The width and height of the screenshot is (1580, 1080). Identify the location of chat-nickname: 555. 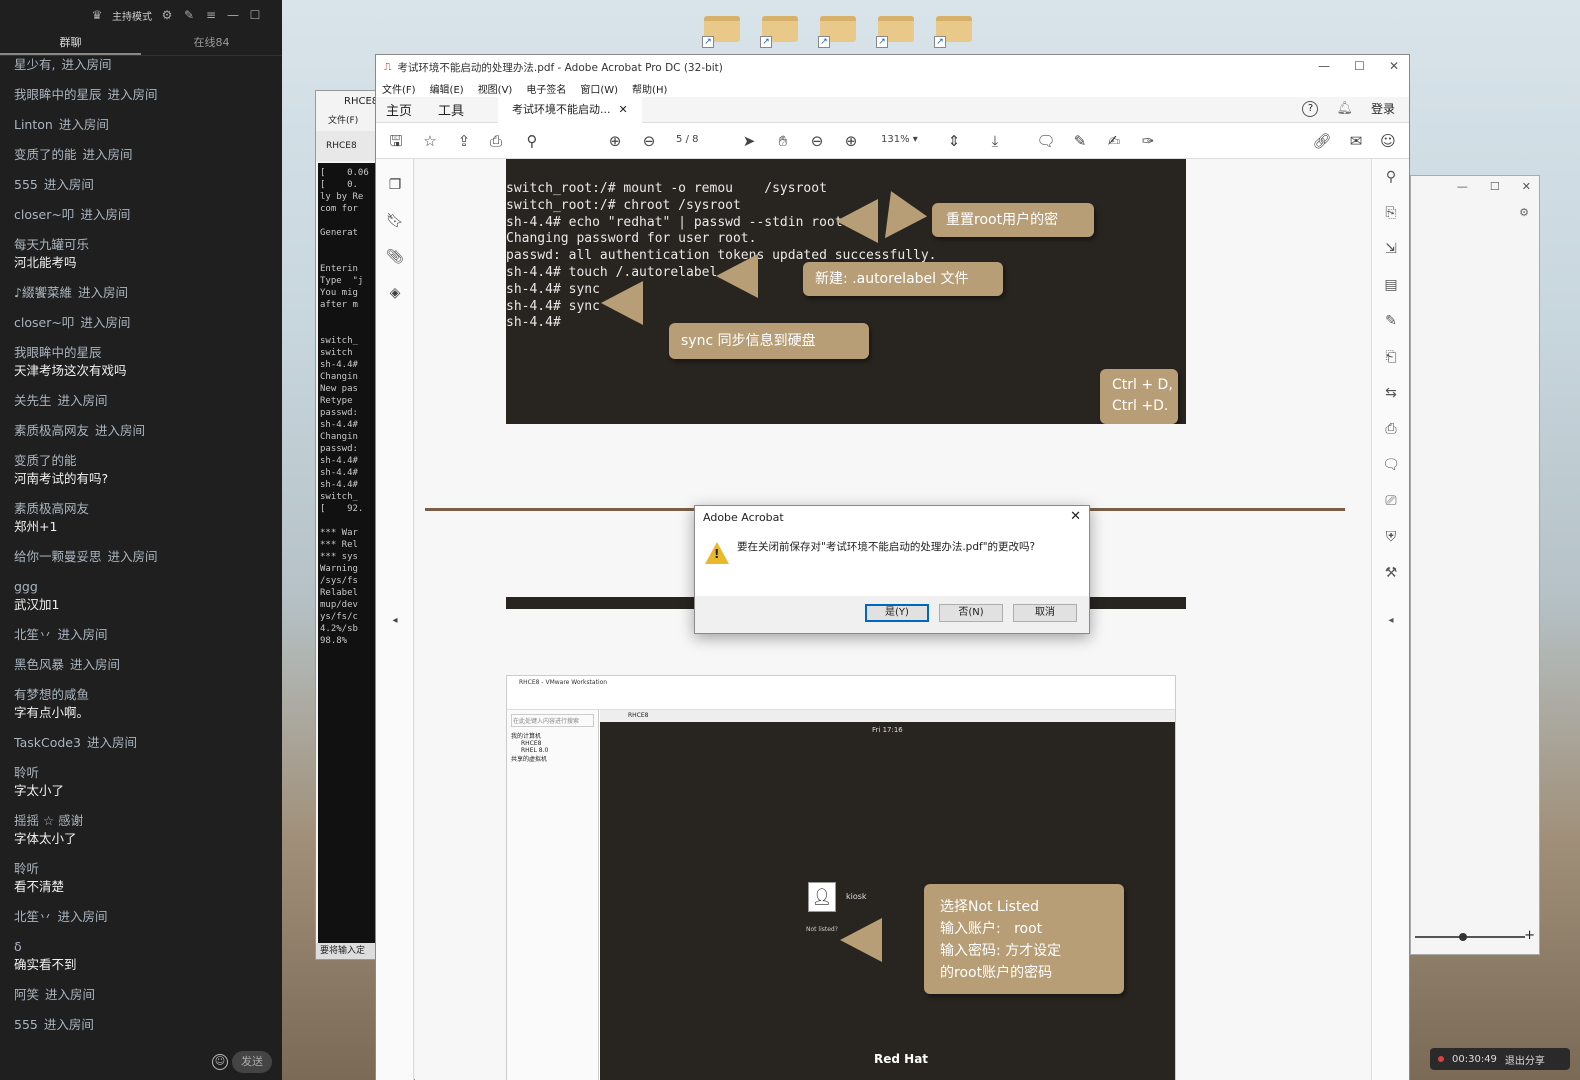
(26, 1024).